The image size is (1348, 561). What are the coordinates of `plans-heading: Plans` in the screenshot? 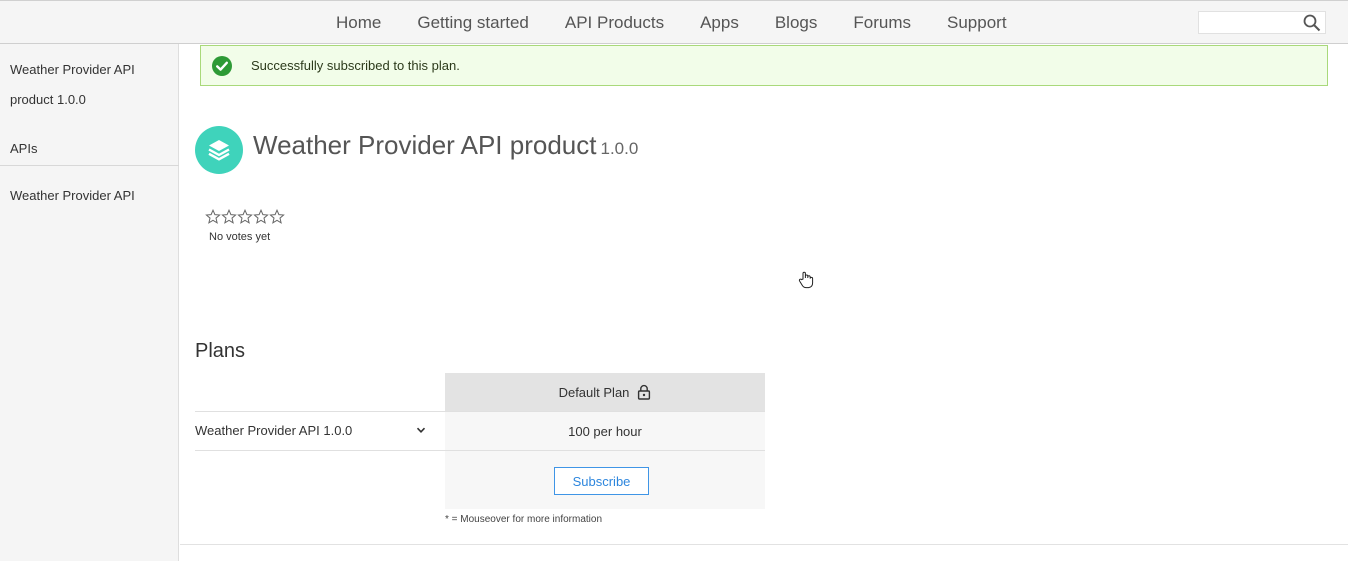 It's located at (220, 351).